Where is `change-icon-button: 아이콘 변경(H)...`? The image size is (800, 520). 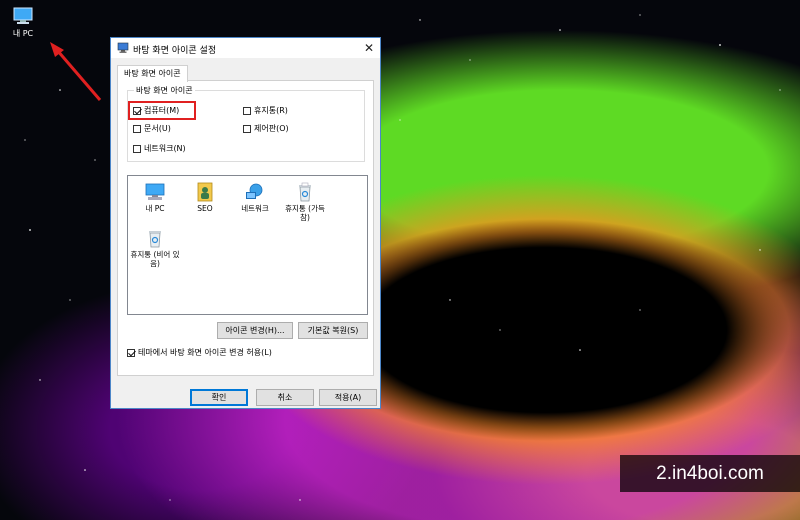
change-icon-button: 아이콘 변경(H)... is located at coordinates (255, 330).